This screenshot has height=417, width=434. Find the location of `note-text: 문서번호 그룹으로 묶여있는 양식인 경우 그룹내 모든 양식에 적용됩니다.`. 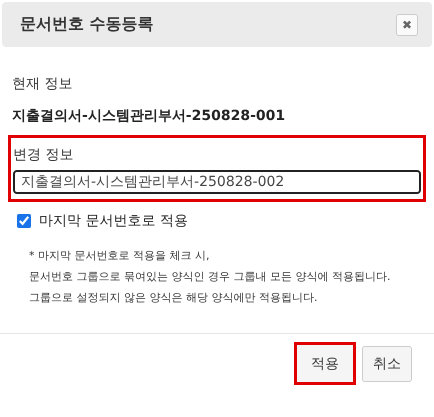

note-text: 문서번호 그룹으로 묶여있는 양식인 경우 그룹내 모든 양식에 적용됩니다. is located at coordinates (210, 276).